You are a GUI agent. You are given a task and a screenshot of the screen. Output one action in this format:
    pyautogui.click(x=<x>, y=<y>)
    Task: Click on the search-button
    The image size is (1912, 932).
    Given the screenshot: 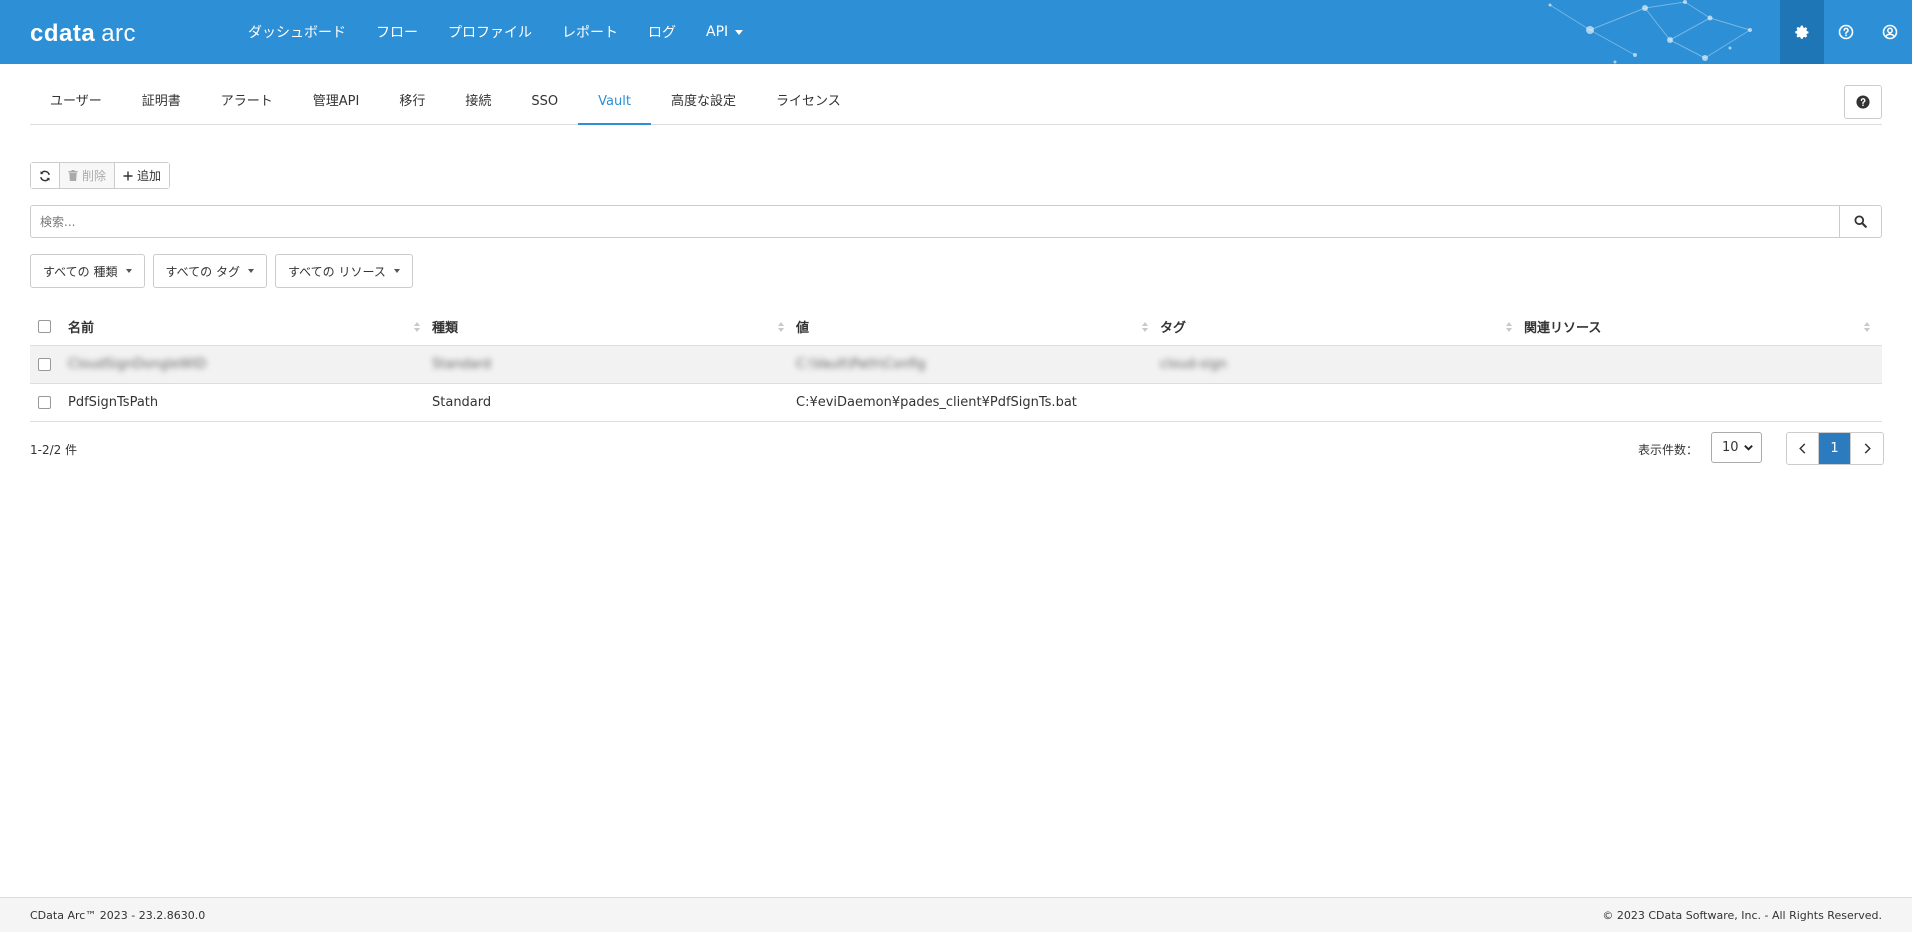 What is the action you would take?
    pyautogui.click(x=1860, y=221)
    